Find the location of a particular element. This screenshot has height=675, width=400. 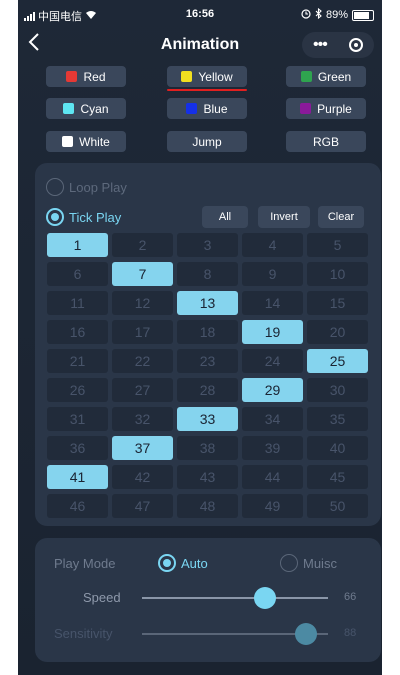

led-cell-35: 35 is located at coordinates (337, 419).